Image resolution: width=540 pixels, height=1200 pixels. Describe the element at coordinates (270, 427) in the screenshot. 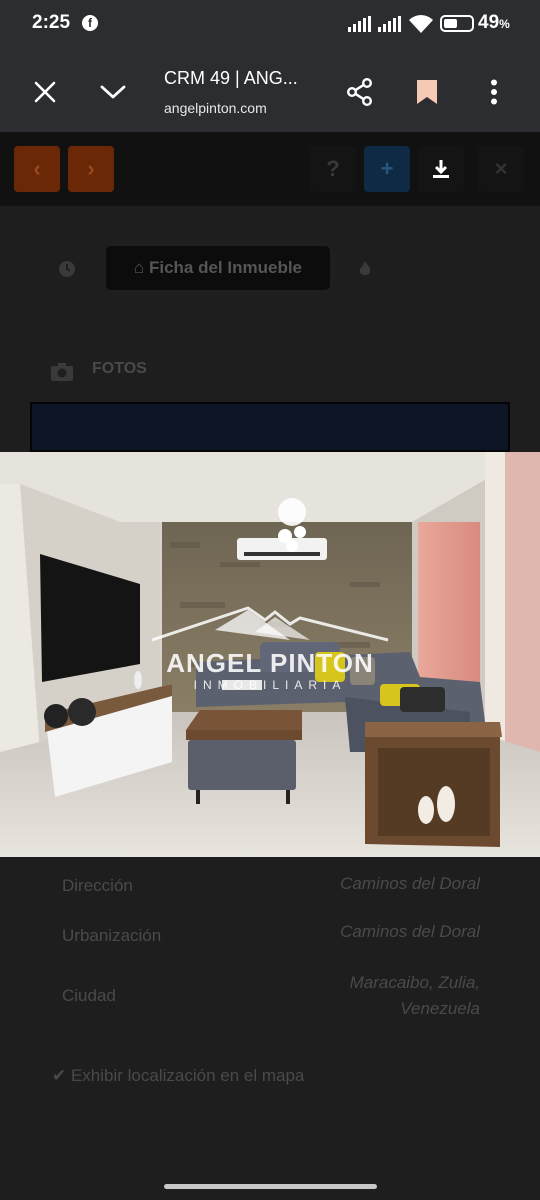

I see `photo-gallery-strip` at that location.